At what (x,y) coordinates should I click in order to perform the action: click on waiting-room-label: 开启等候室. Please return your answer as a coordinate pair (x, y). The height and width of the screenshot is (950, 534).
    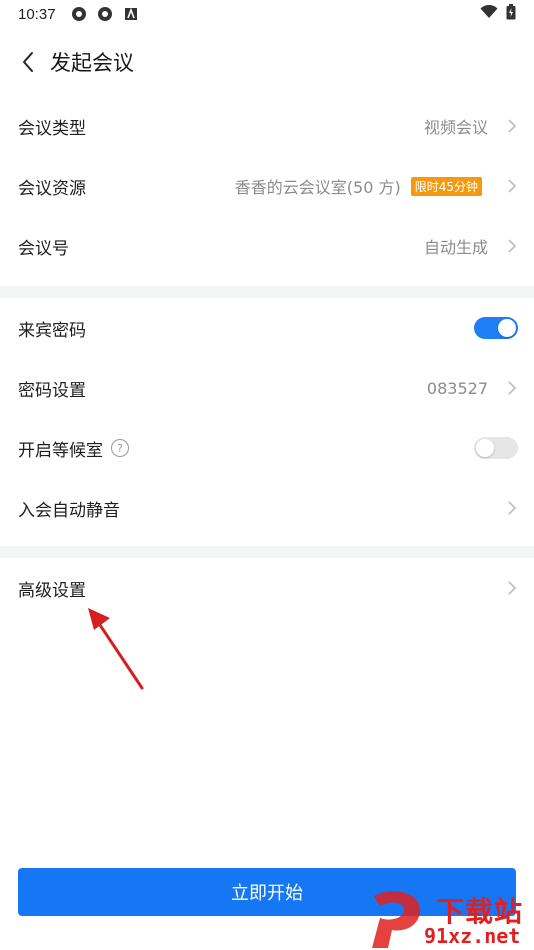
    Looking at the image, I should click on (60, 450).